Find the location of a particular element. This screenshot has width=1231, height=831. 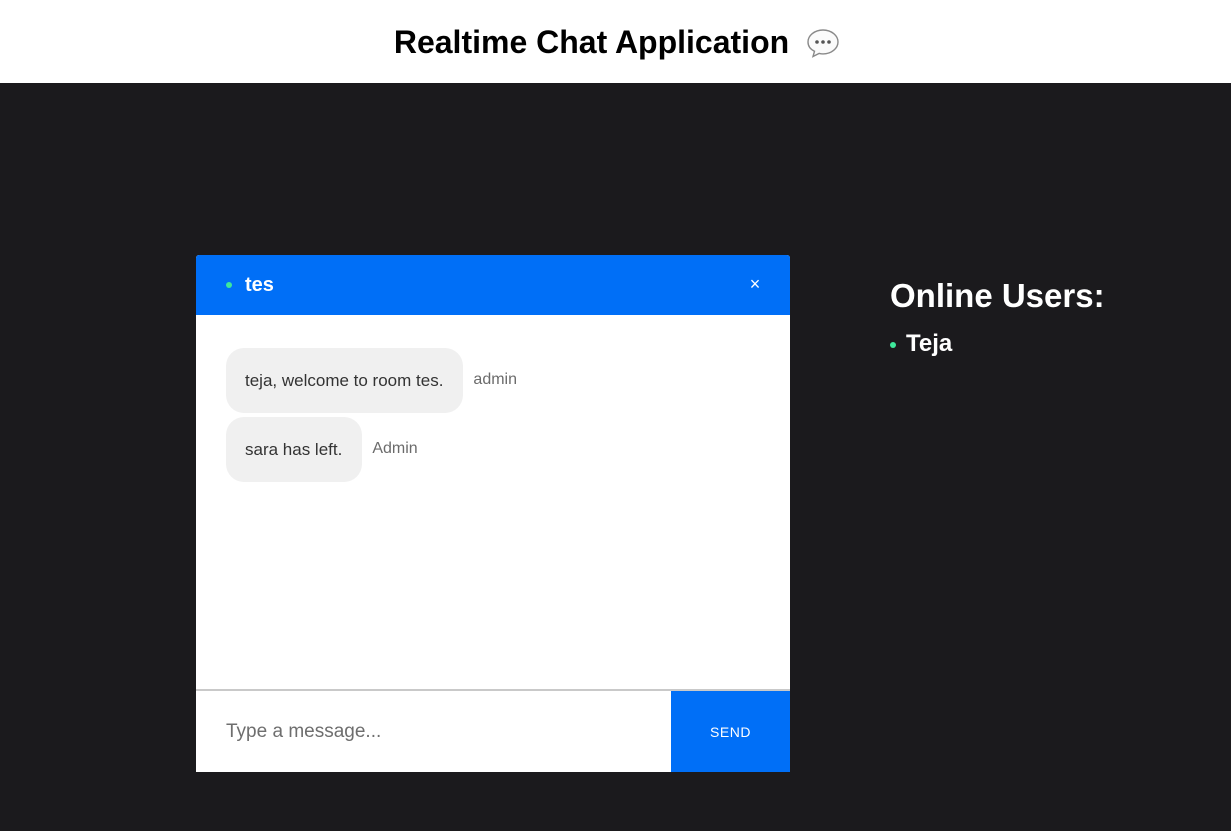

online-user-item: Teja is located at coordinates (997, 344).